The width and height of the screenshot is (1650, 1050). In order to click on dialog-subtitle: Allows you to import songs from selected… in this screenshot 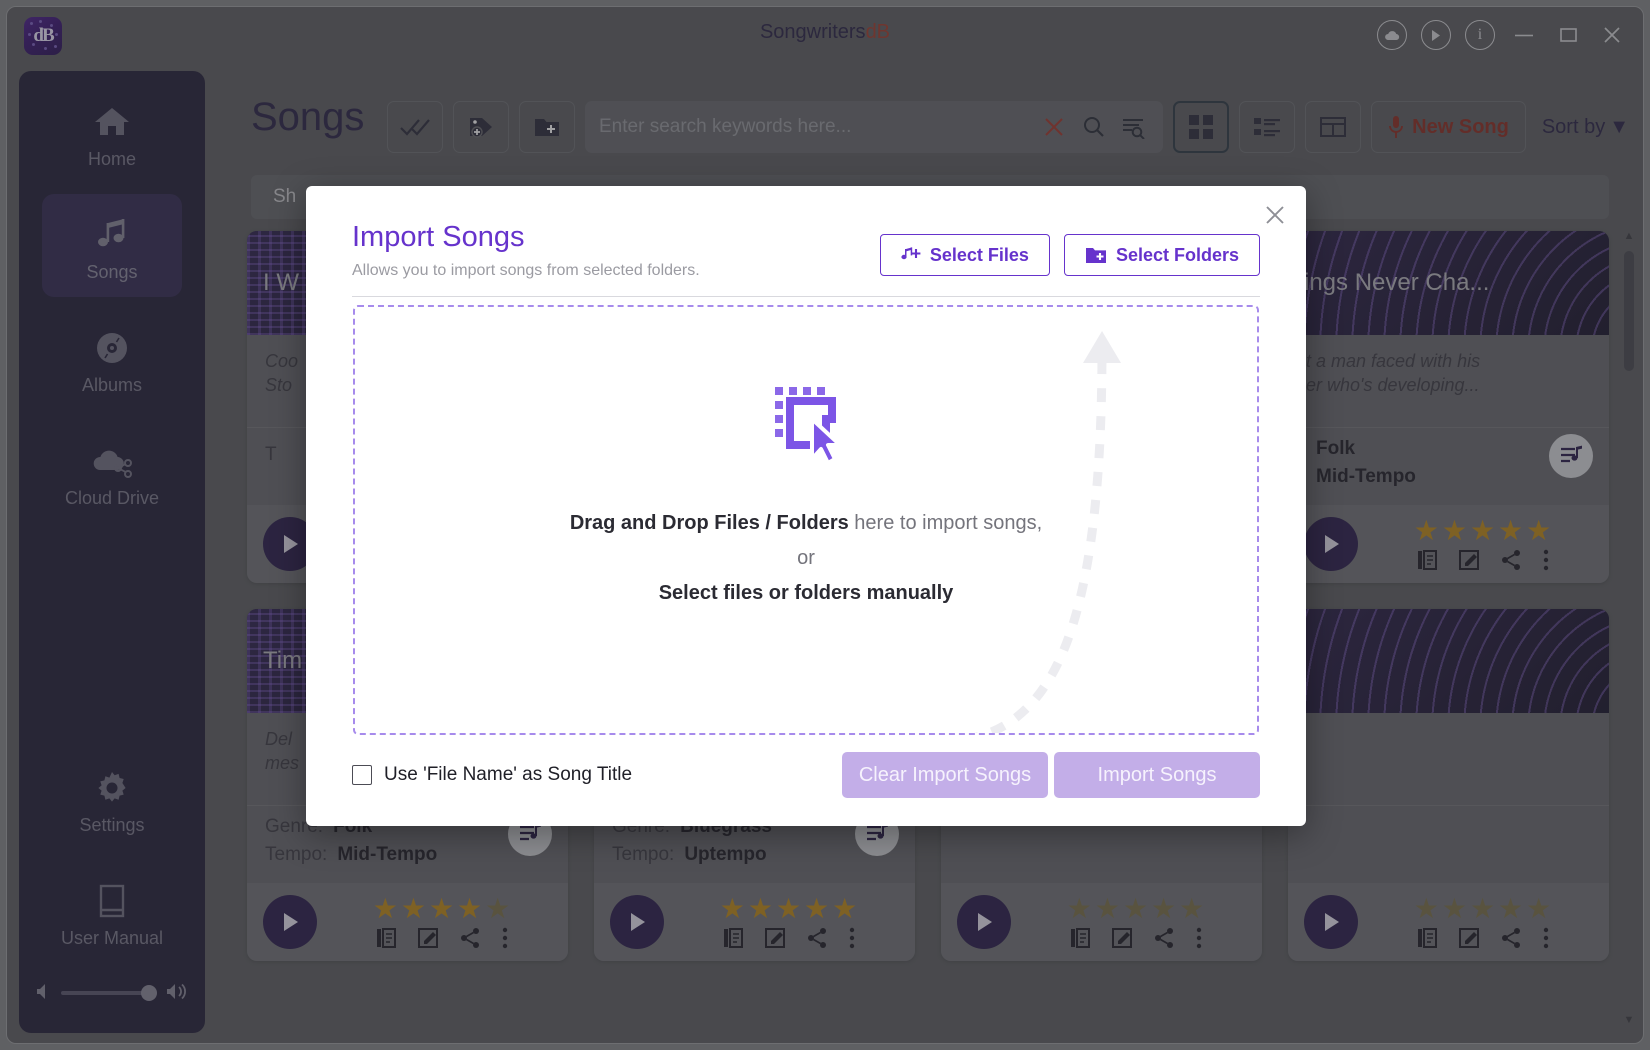, I will do `click(526, 270)`.